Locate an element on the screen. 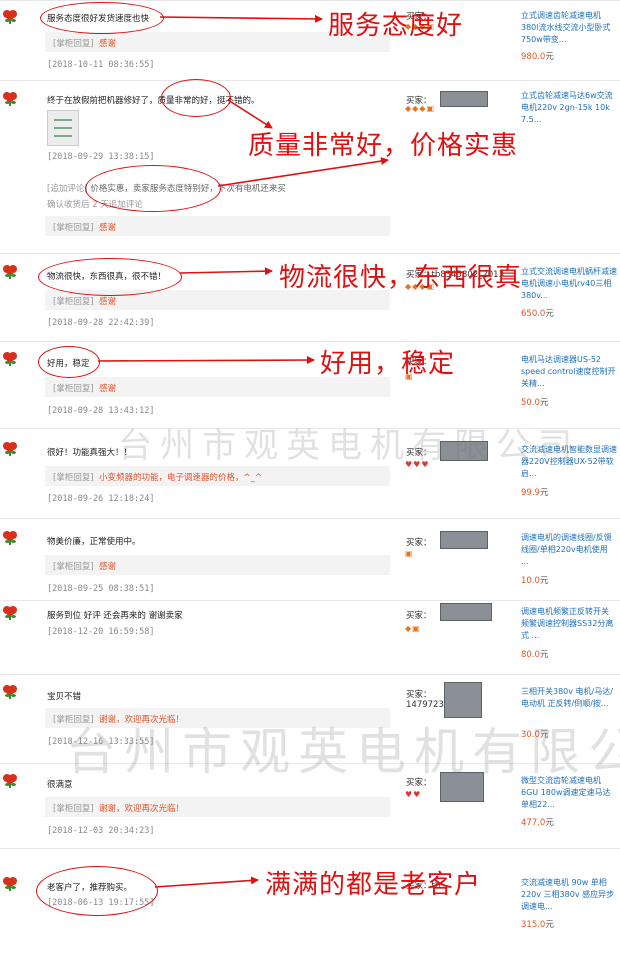 The height and width of the screenshot is (960, 620). buyer-level-icons: ◆◆◆▣ is located at coordinates (420, 108).